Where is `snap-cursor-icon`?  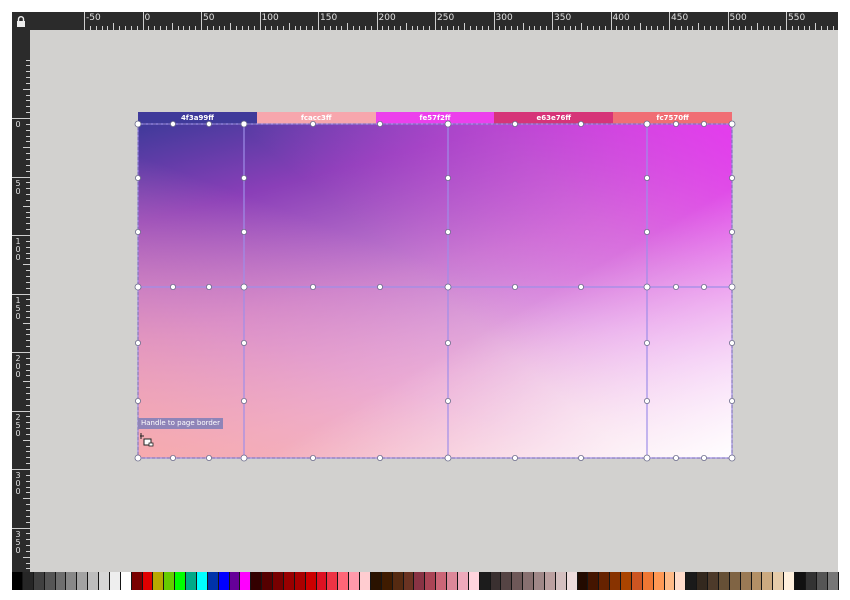 snap-cursor-icon is located at coordinates (147, 440).